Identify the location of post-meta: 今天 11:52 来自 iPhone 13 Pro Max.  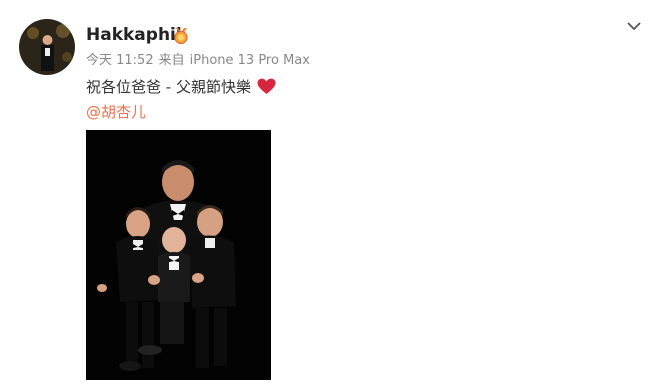
(200, 61).